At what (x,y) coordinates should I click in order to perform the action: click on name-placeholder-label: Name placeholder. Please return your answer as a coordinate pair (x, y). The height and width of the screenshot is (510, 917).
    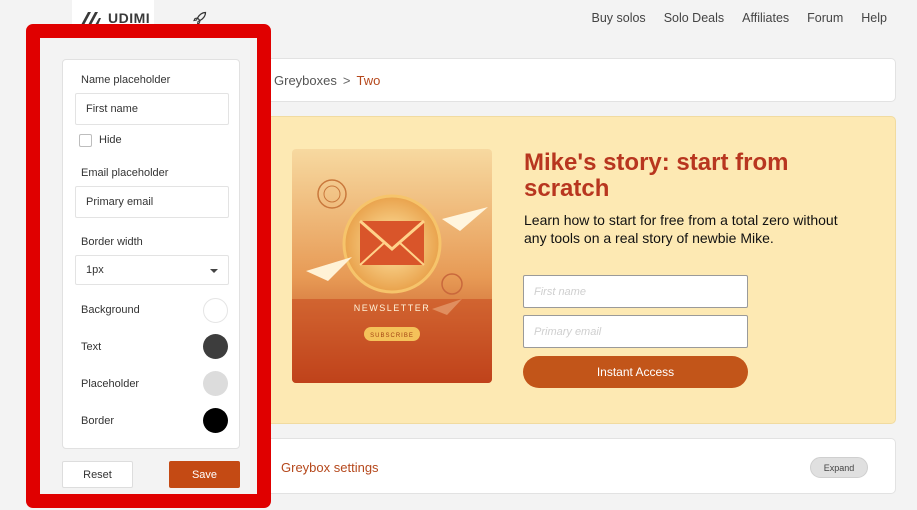
    Looking at the image, I should click on (126, 80).